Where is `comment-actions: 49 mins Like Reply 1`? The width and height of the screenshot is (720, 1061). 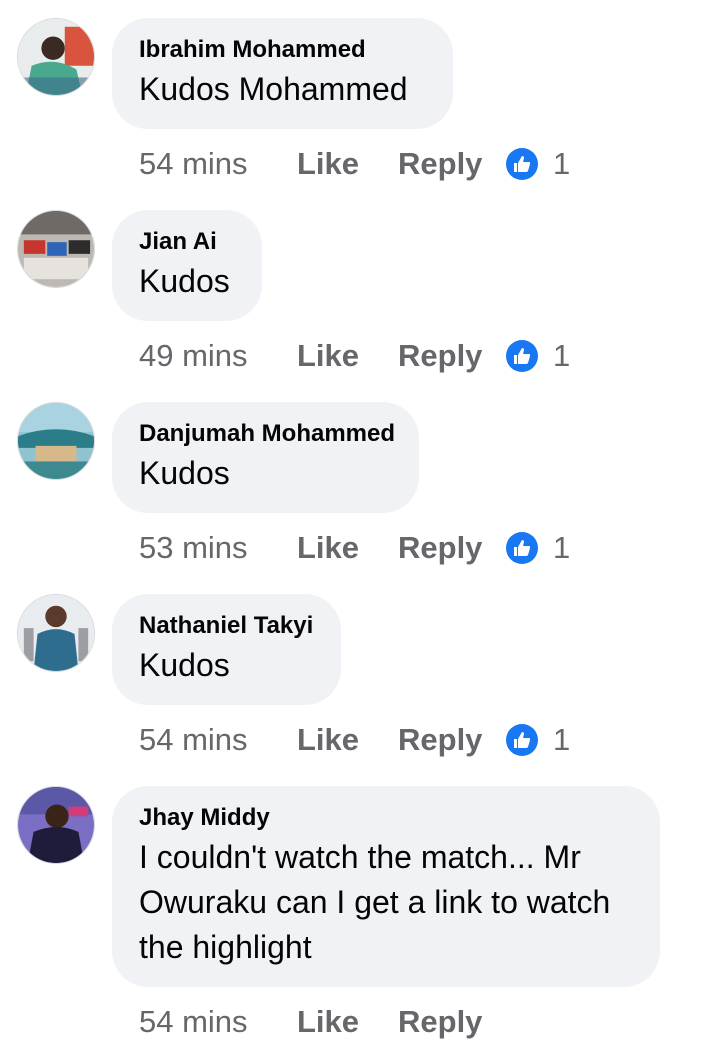
comment-actions: 49 mins Like Reply 1 is located at coordinates (354, 356).